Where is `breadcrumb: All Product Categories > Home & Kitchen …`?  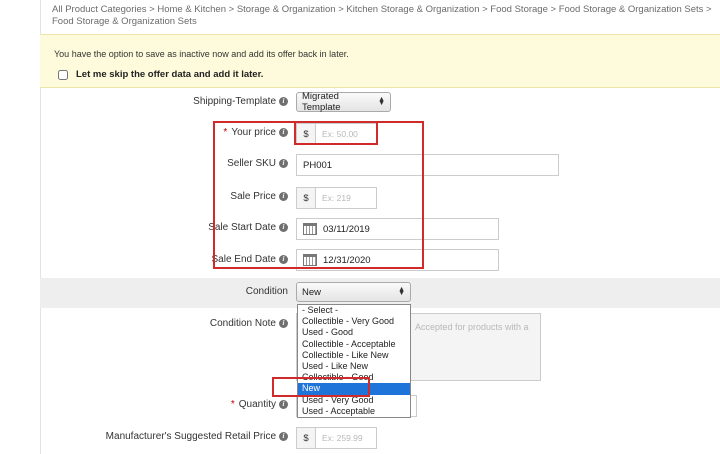 breadcrumb: All Product Categories > Home & Kitchen … is located at coordinates (386, 16).